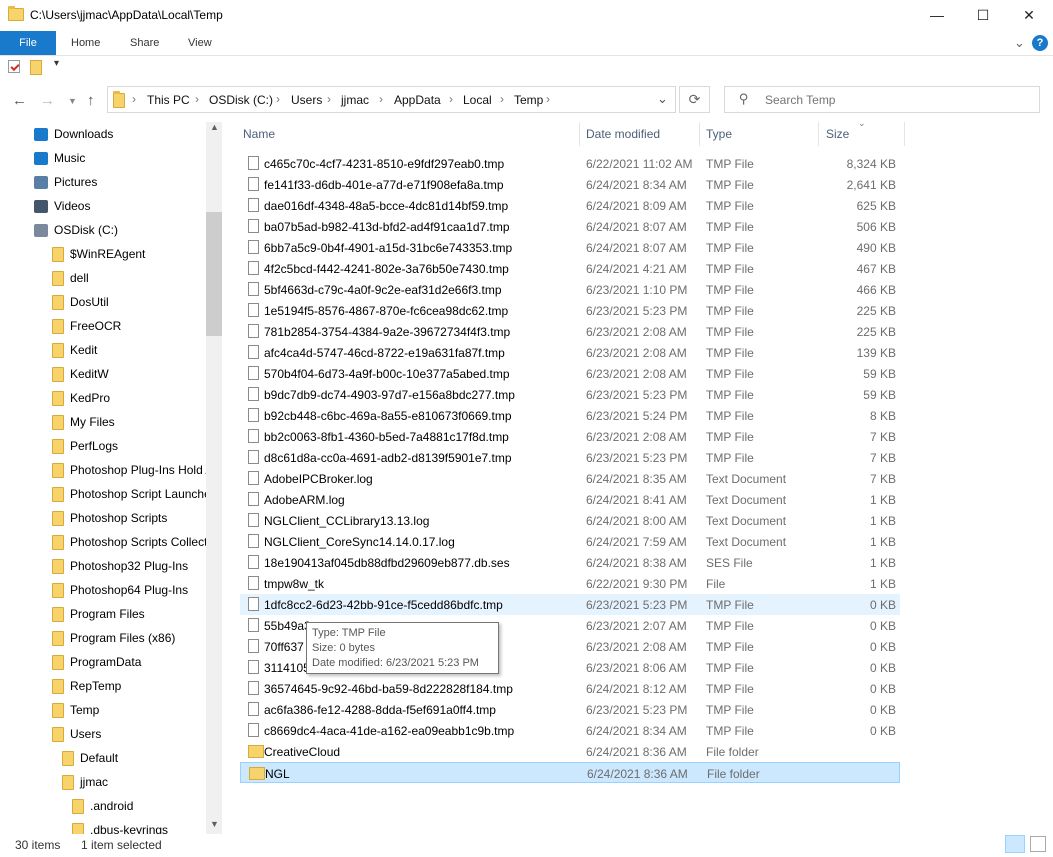 This screenshot has height=857, width=1053. Describe the element at coordinates (895, 100) in the screenshot. I see `search-input` at that location.